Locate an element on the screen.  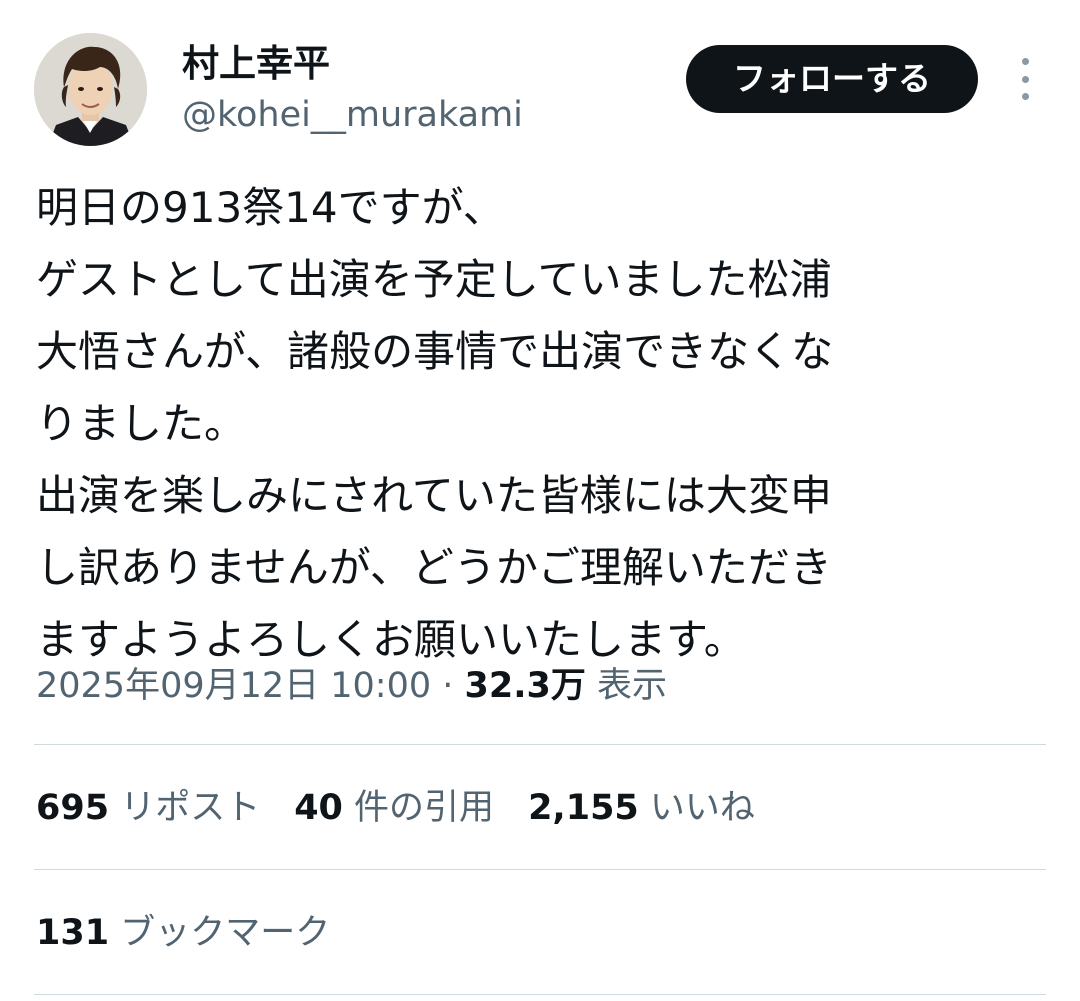
tweet-line: 出演を楽しみにされていた皆様には大変申 is located at coordinates (434, 495).